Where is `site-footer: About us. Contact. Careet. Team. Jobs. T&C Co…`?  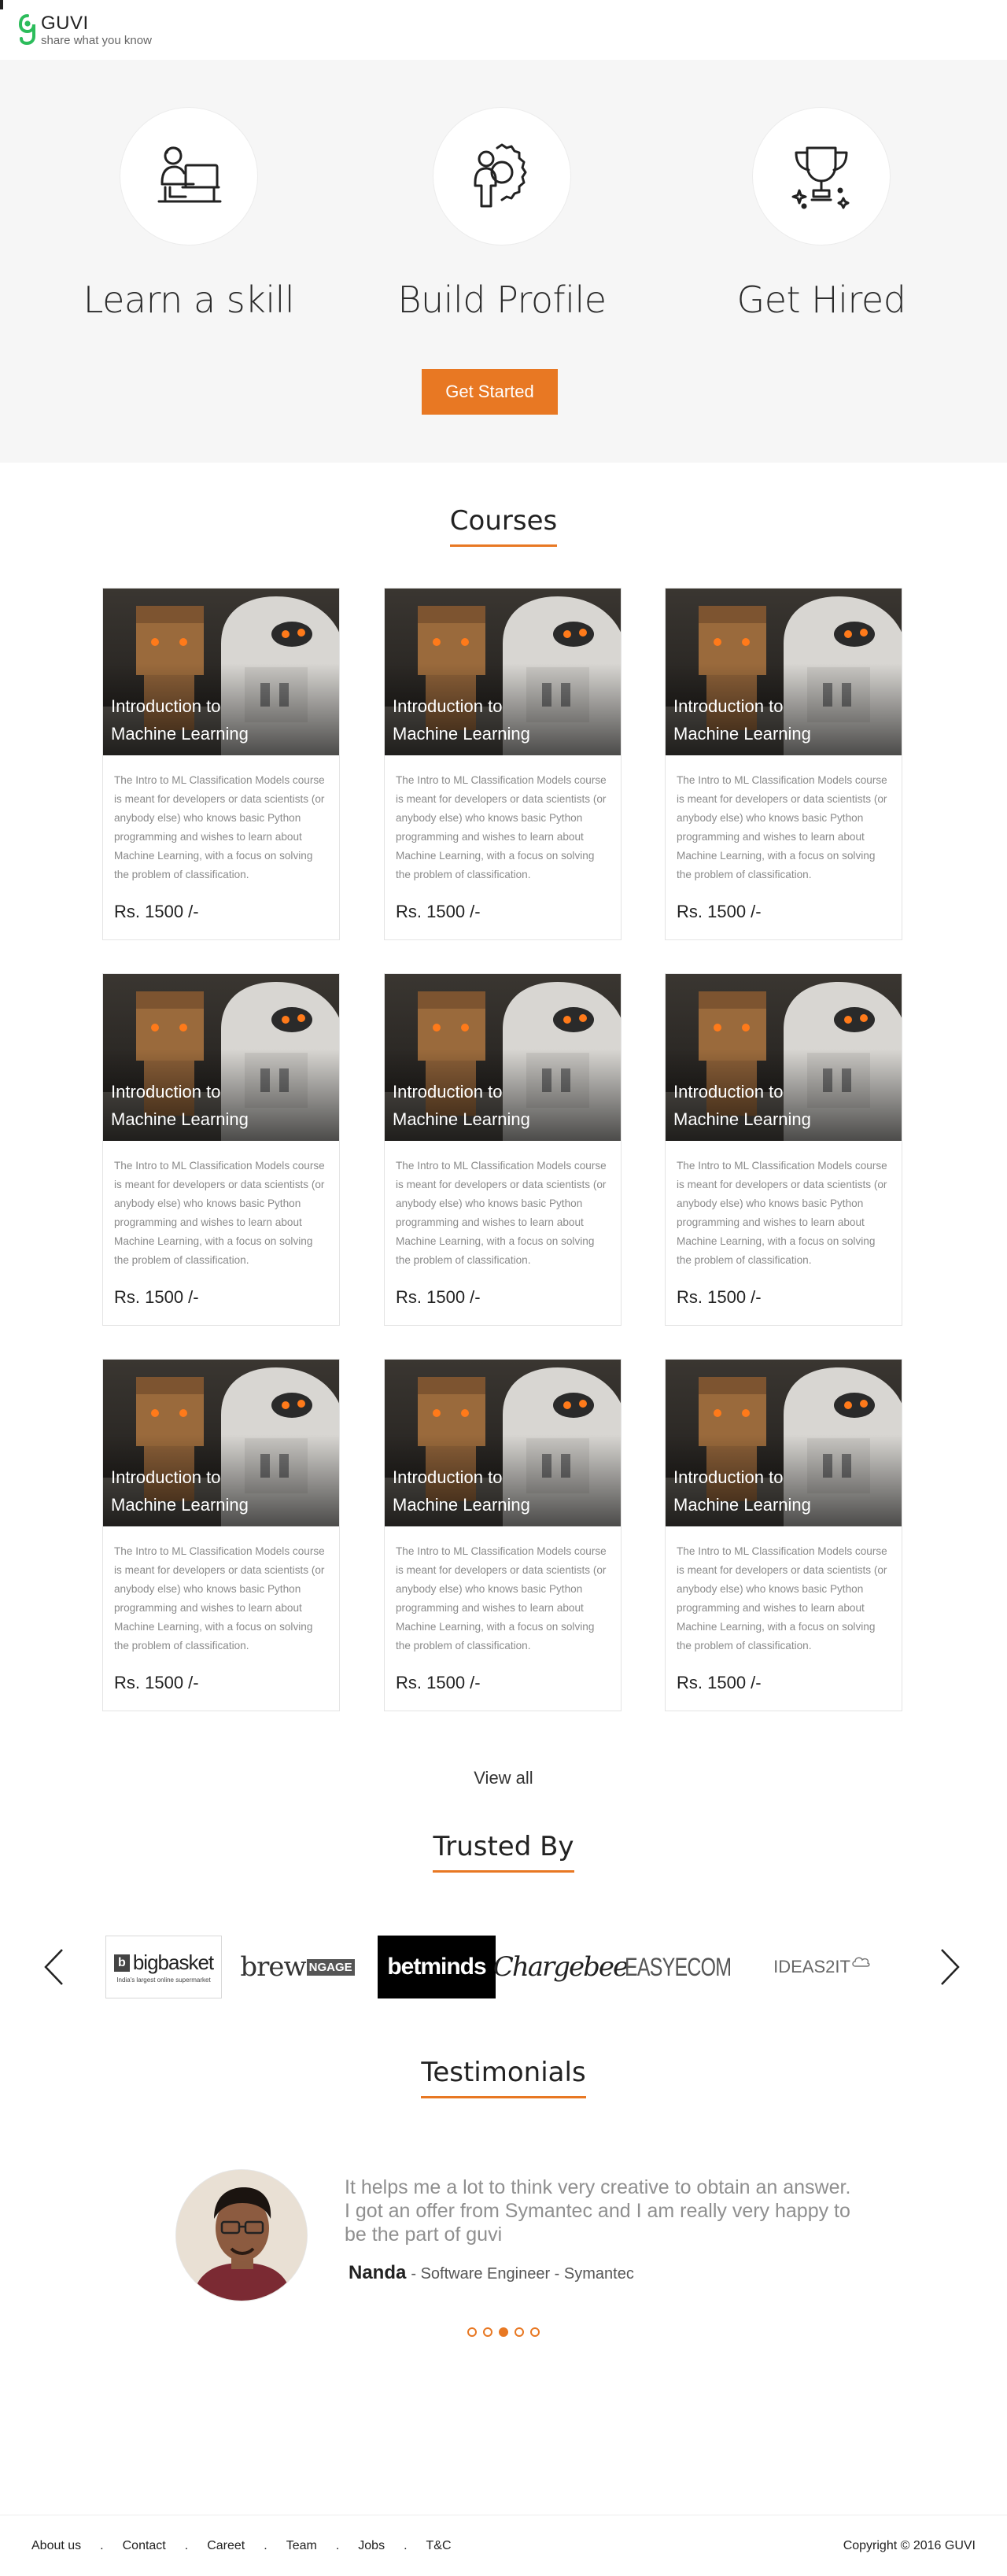
site-footer: About us. Contact. Careet. Team. Jobs. T&C Co… is located at coordinates (503, 2545).